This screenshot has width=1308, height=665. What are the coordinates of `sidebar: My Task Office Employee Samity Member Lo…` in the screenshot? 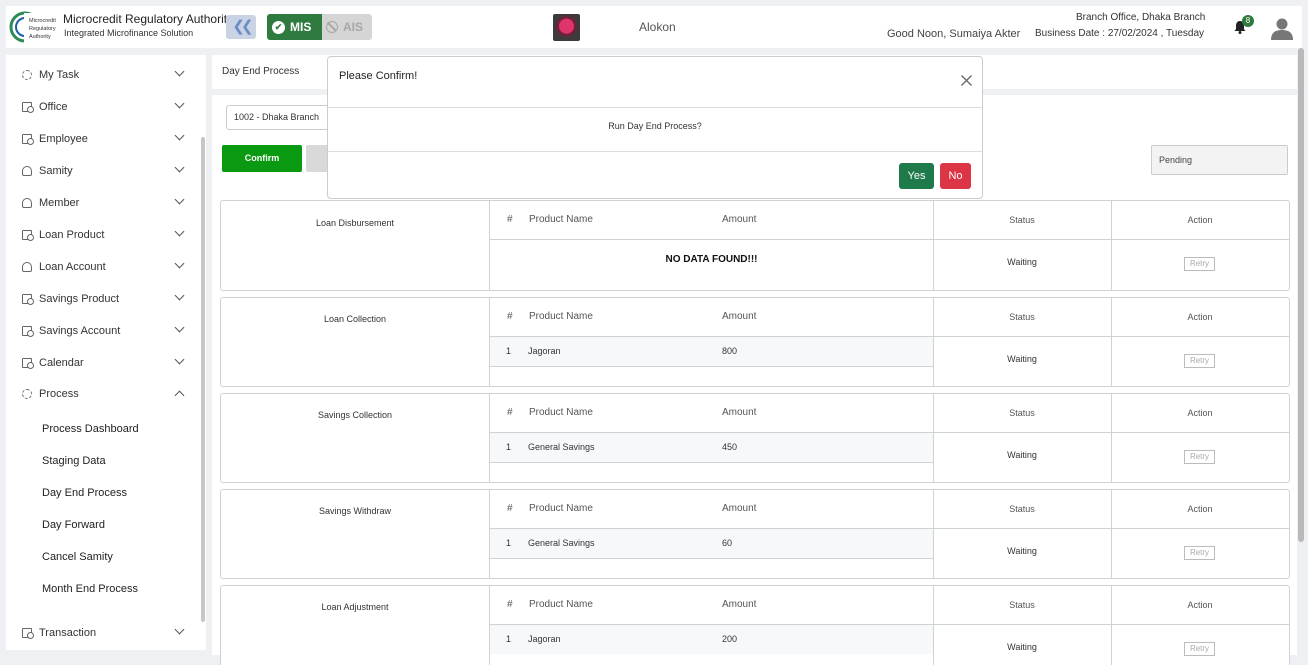 It's located at (106, 352).